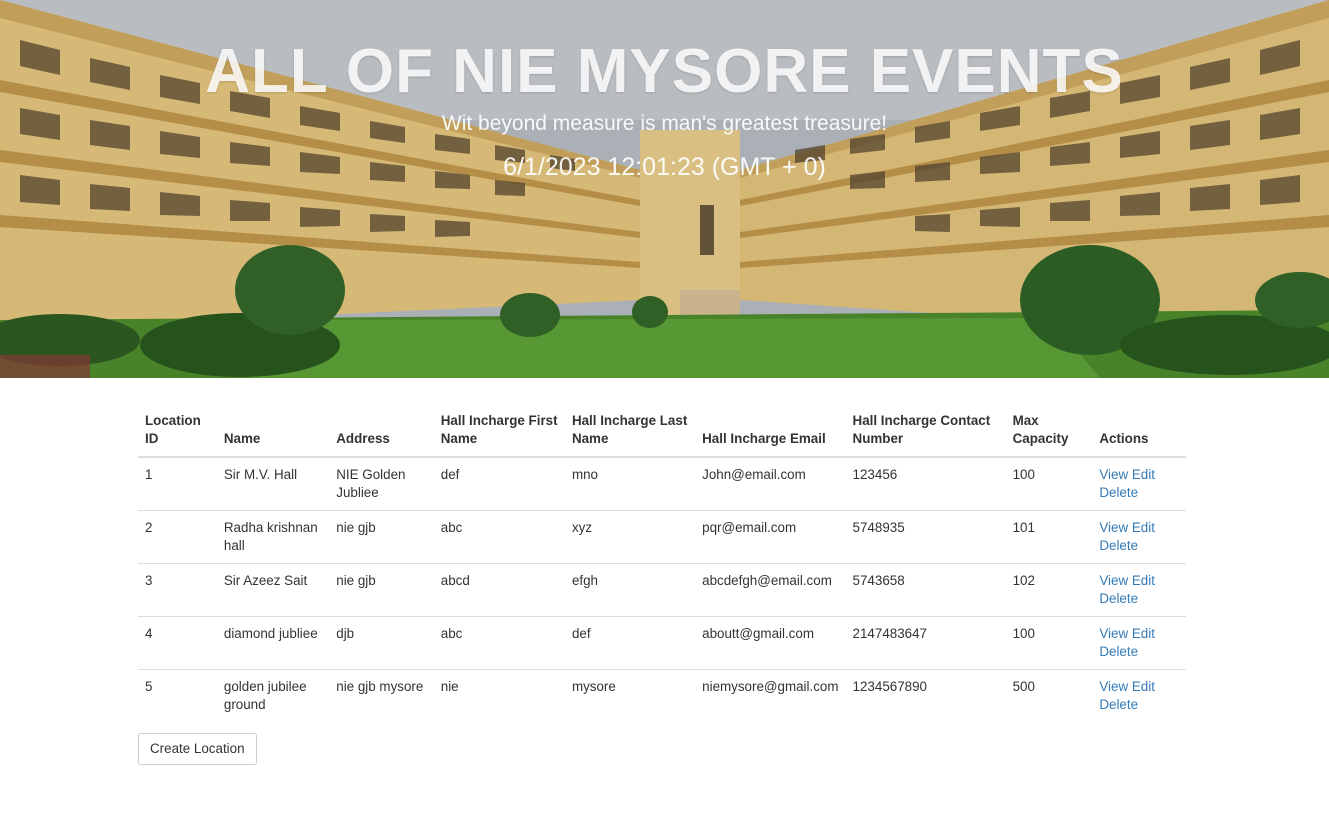 This screenshot has width=1329, height=831. Describe the element at coordinates (770, 537) in the screenshot. I see `cell-email: pqr@email.com` at that location.